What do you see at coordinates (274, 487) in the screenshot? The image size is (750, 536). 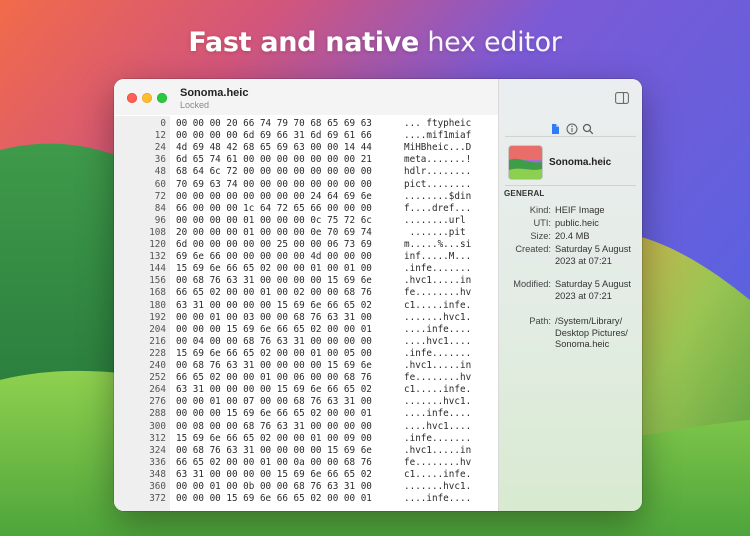 I see `row-hex-bytes: 00 00 01 00 0b 00 00 68 76 63 31 00` at bounding box center [274, 487].